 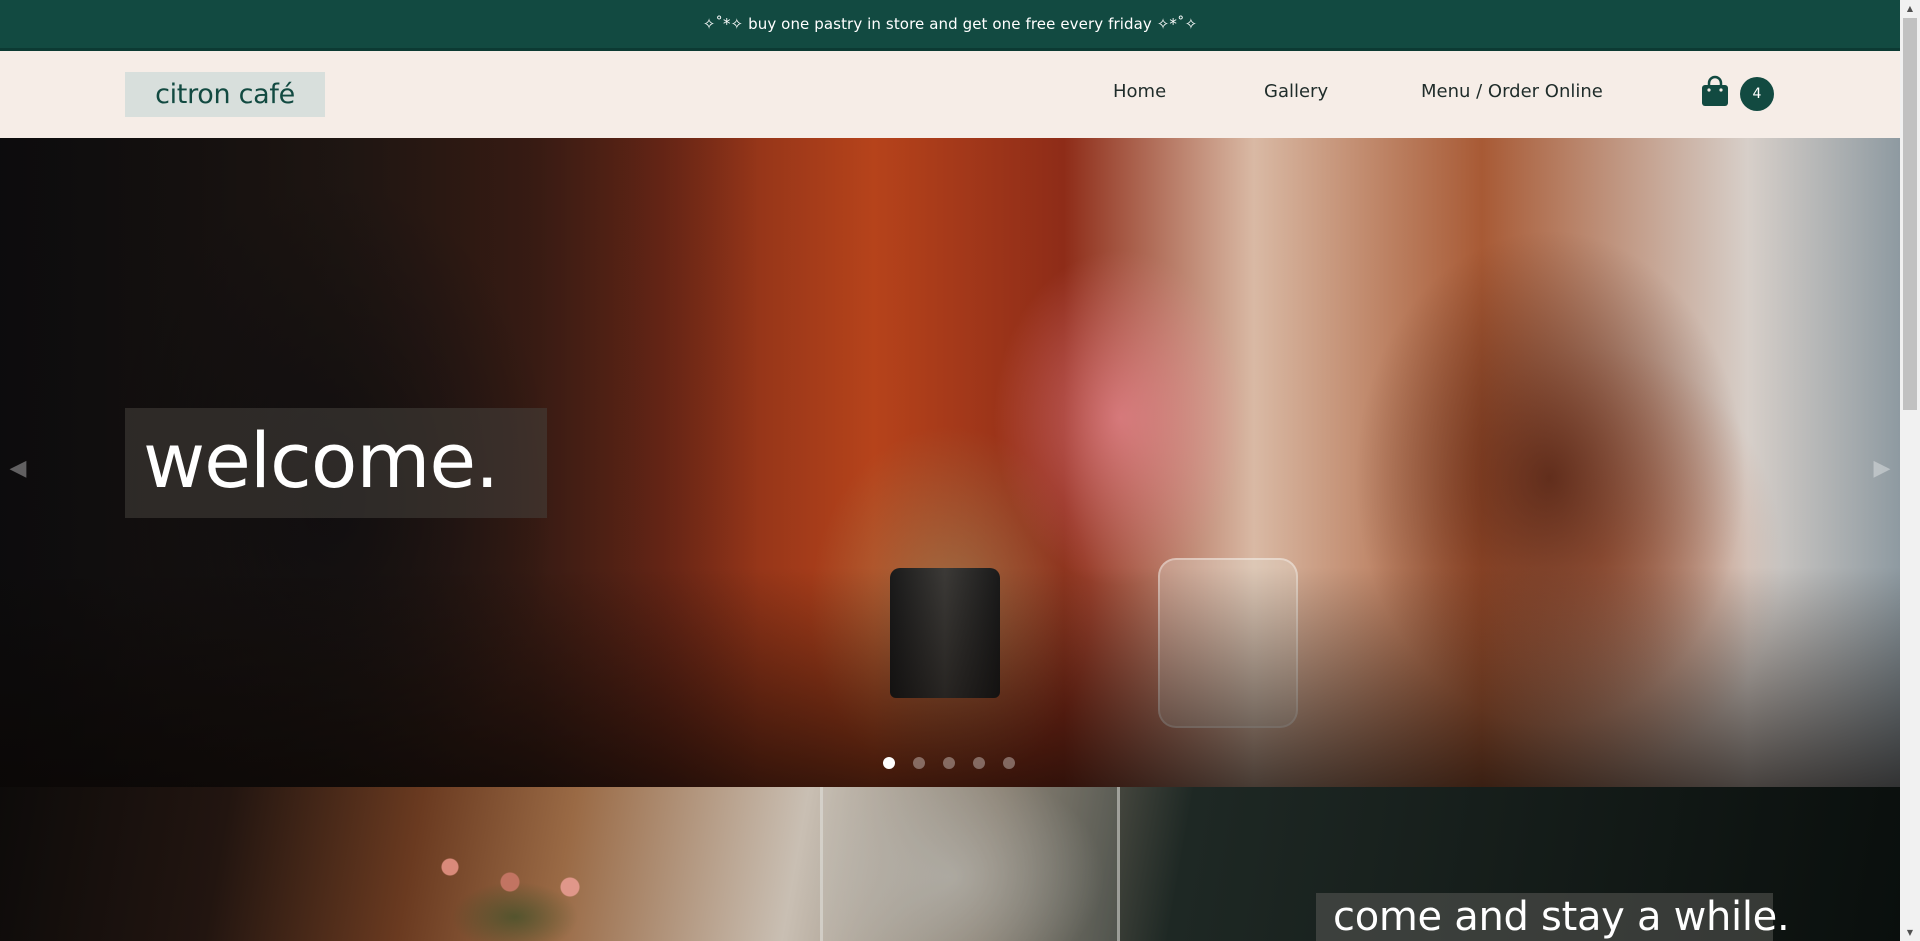 What do you see at coordinates (1296, 91) in the screenshot?
I see `nav-link-gallery: Gallery` at bounding box center [1296, 91].